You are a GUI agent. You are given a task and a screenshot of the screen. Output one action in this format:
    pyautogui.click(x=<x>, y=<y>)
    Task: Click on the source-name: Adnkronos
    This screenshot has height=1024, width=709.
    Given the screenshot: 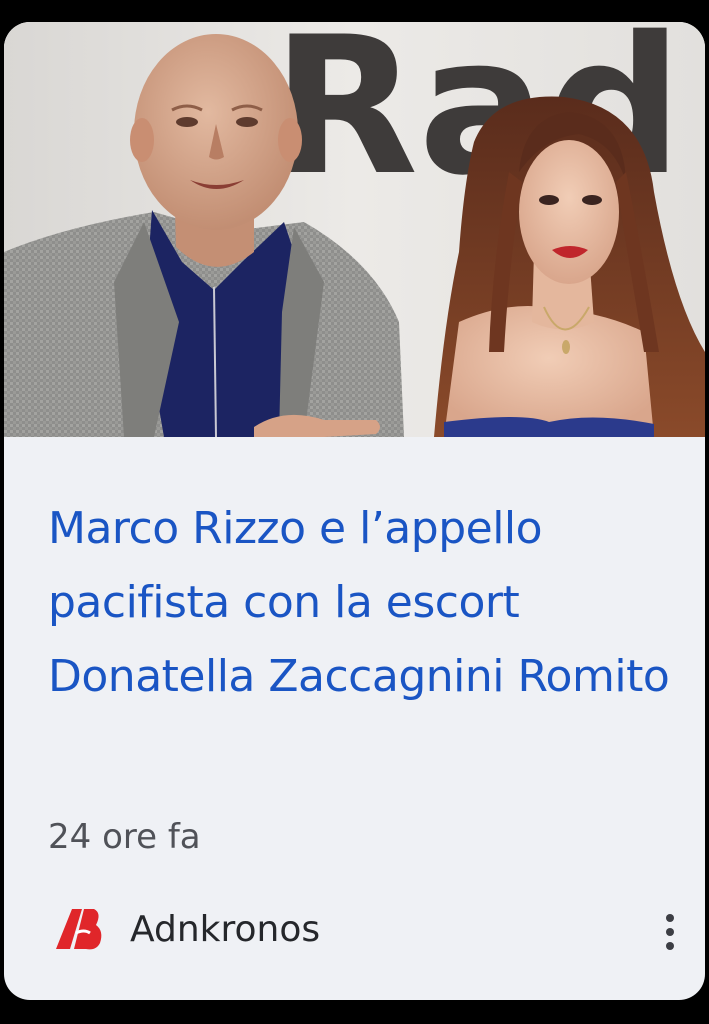 What is the action you would take?
    pyautogui.click(x=225, y=929)
    